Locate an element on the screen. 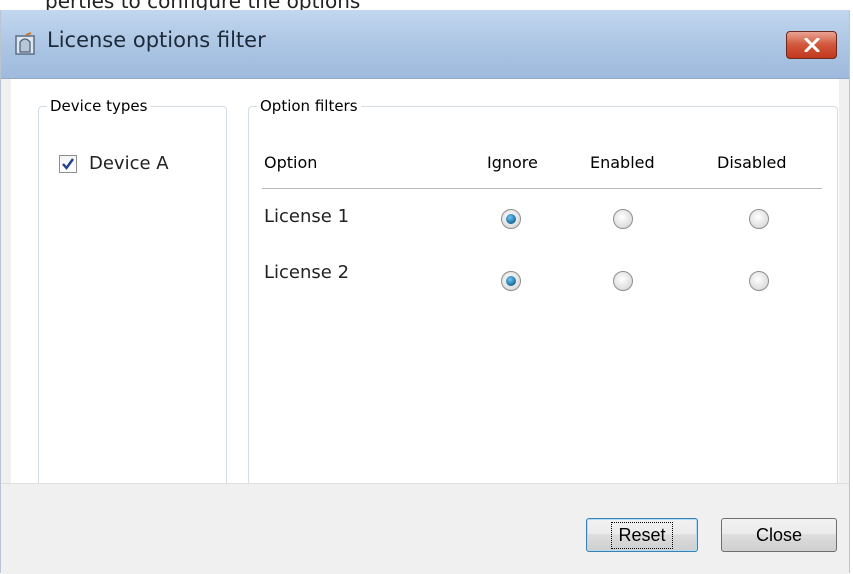 This screenshot has height=574, width=853. close-icon is located at coordinates (811, 45).